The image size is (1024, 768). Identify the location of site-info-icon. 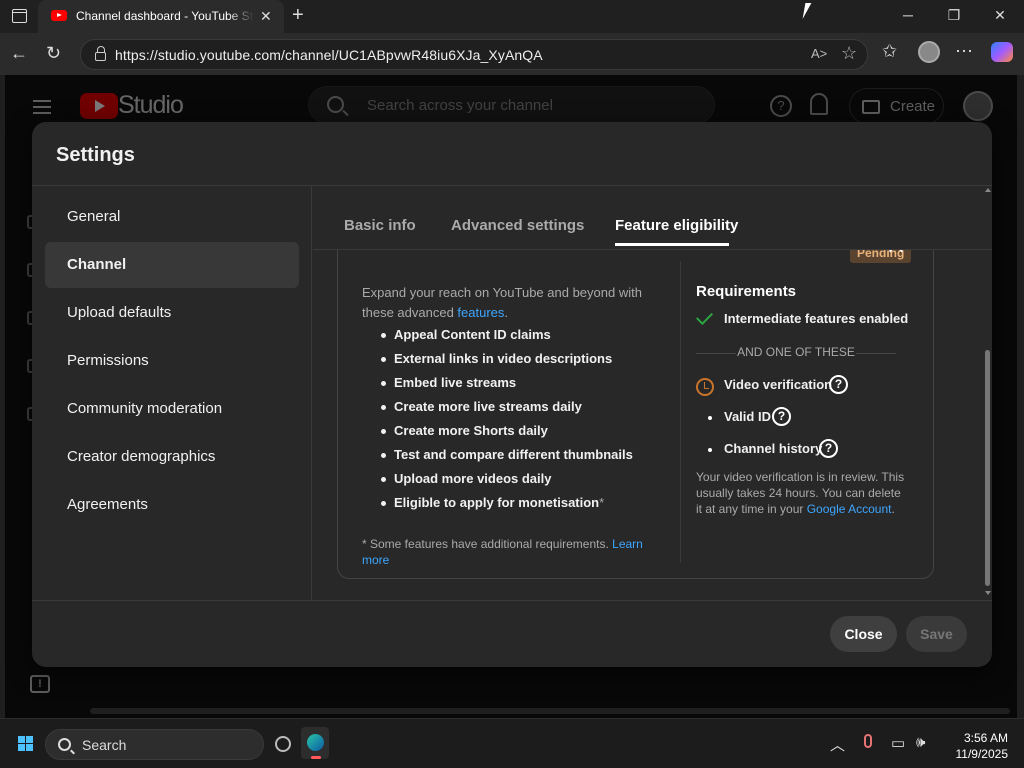
(100, 53).